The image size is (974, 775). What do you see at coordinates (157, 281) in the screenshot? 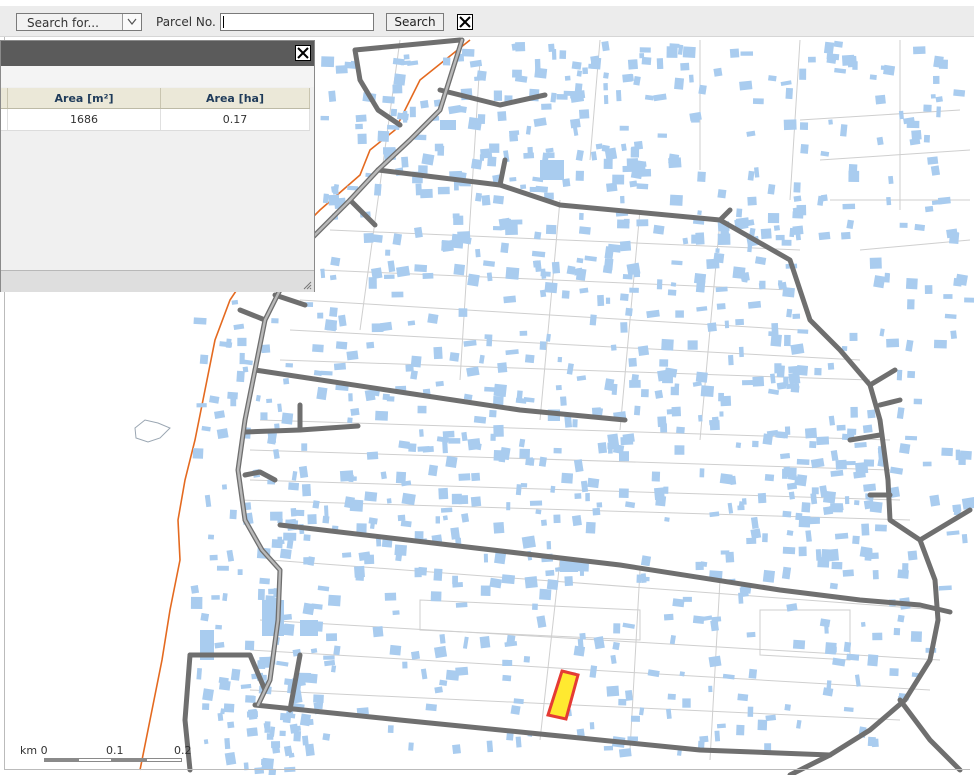
I see `panel-footer` at bounding box center [157, 281].